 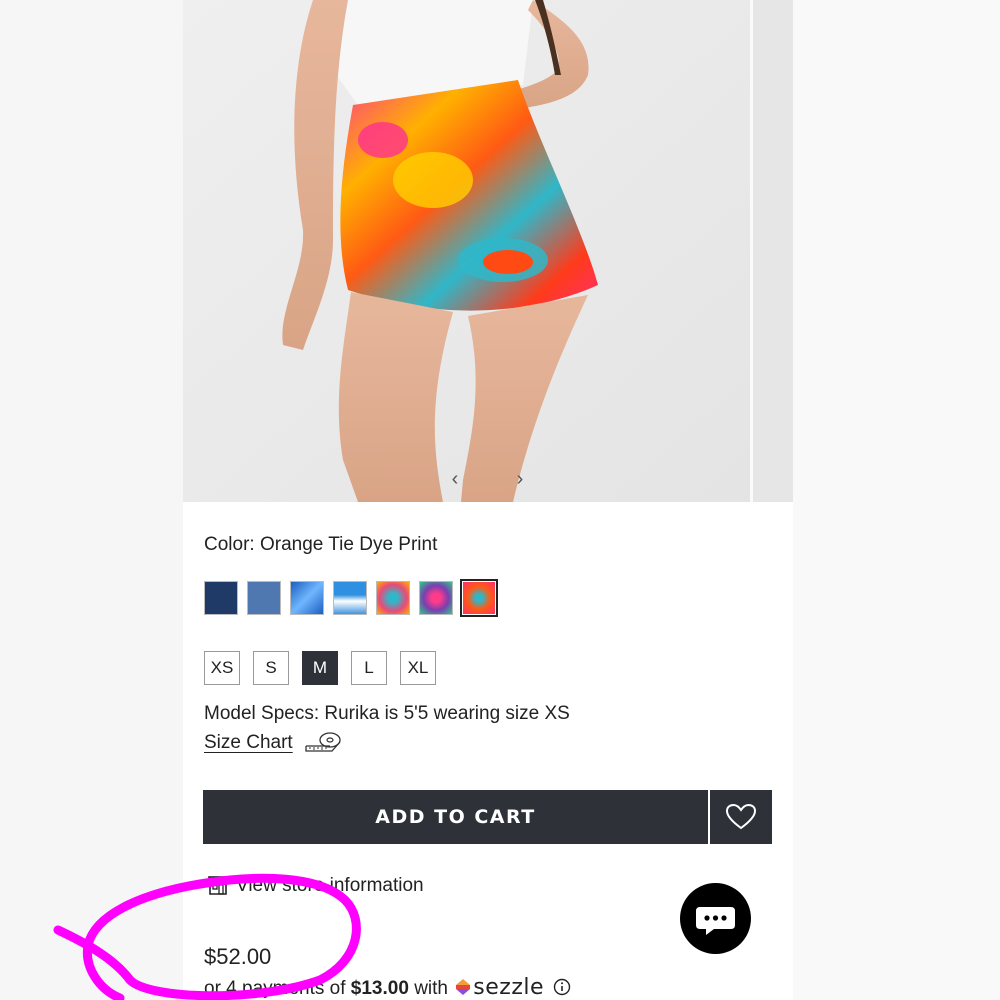 I want to click on wishlist-button, so click(x=741, y=817).